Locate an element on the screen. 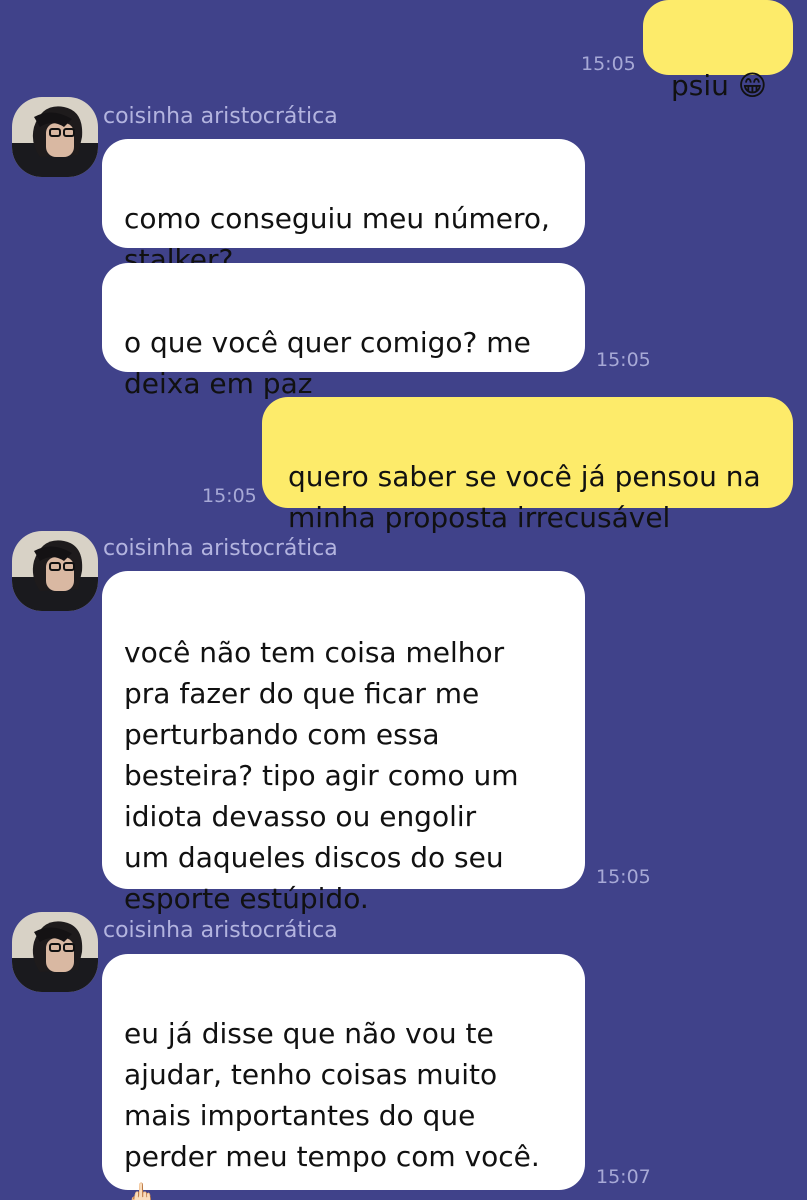 Image resolution: width=807 pixels, height=1200 pixels. incoming-message-bubble: o que você quer comigo? me deixa em paz is located at coordinates (343, 331).